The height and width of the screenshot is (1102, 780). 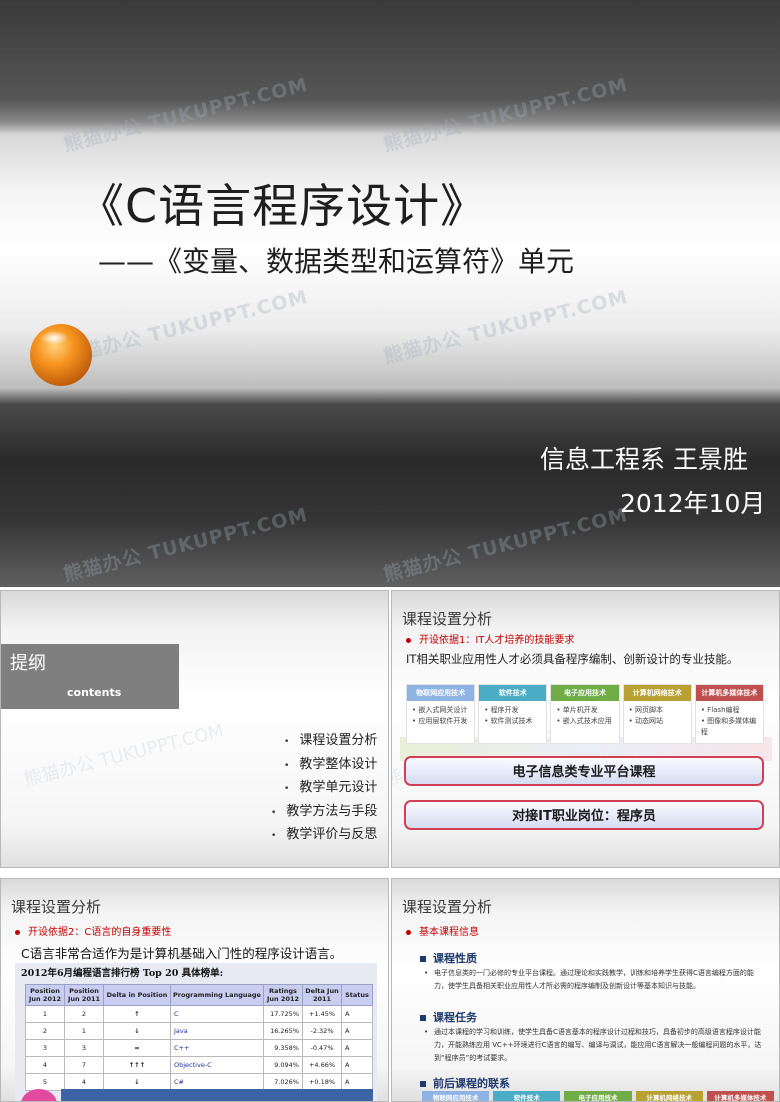 I want to click on related-course-tab: 软件技术, so click(x=527, y=1096).